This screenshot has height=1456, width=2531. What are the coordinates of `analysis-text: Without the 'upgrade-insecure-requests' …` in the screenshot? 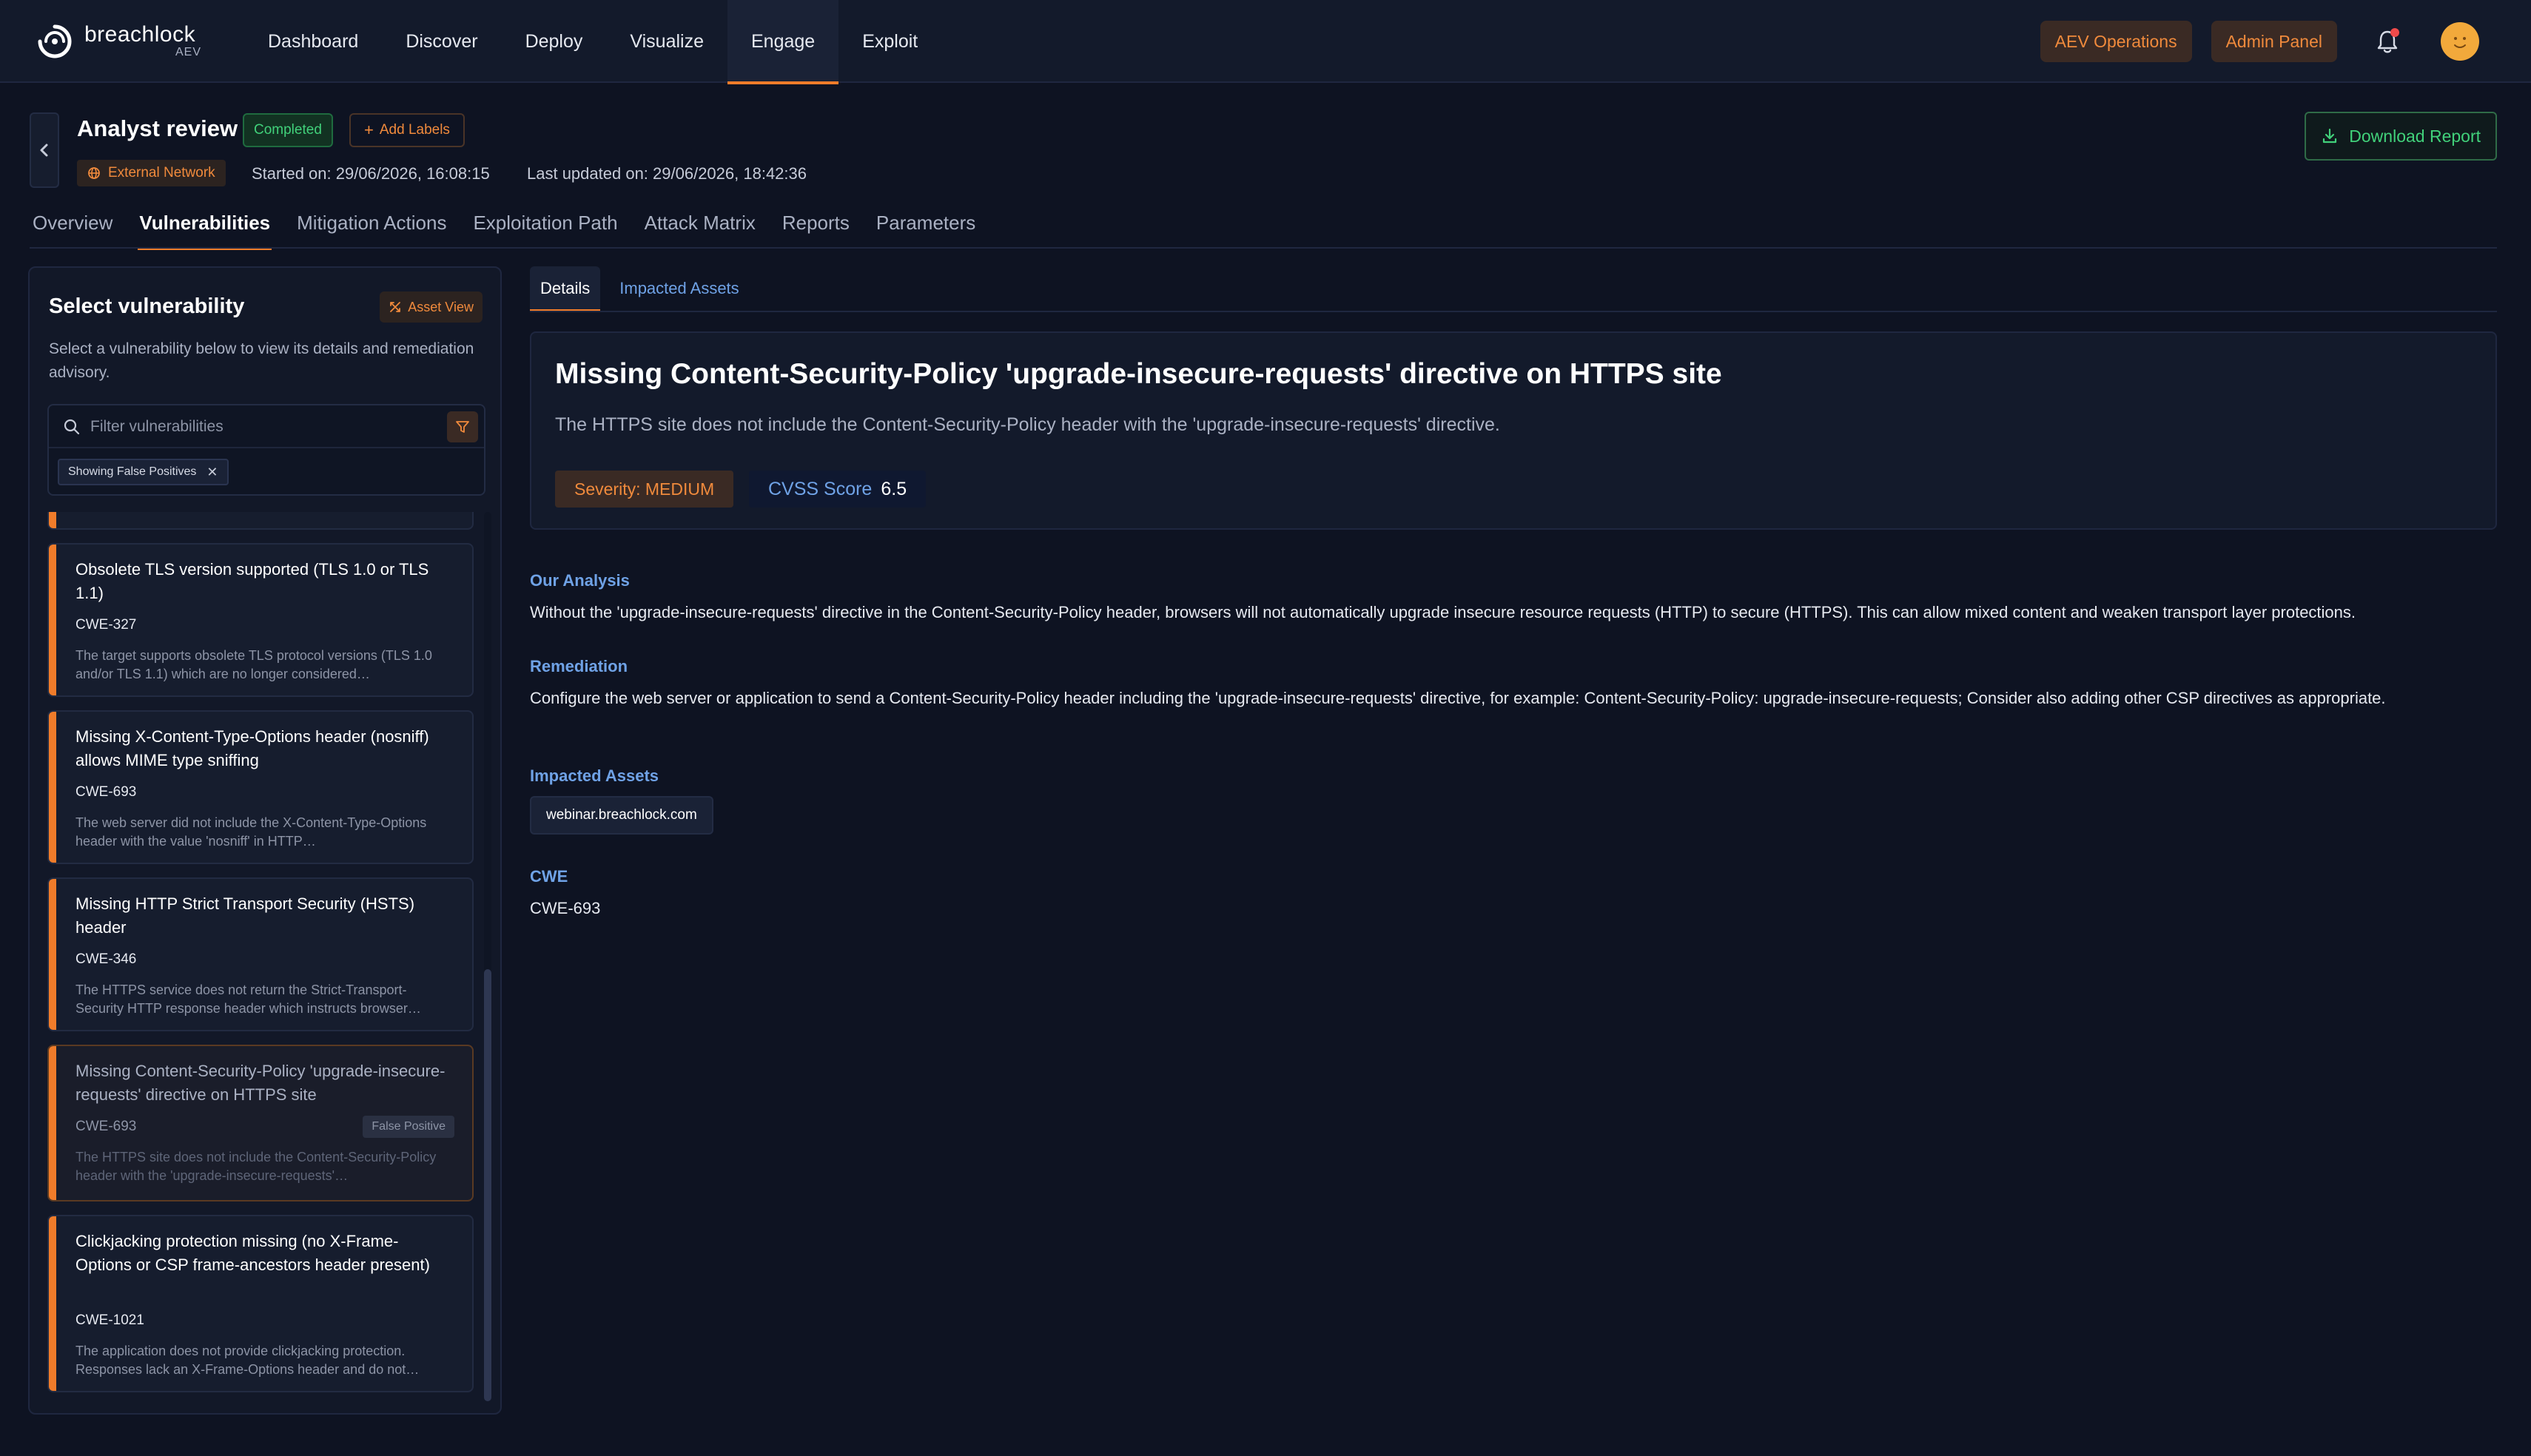 It's located at (1443, 612).